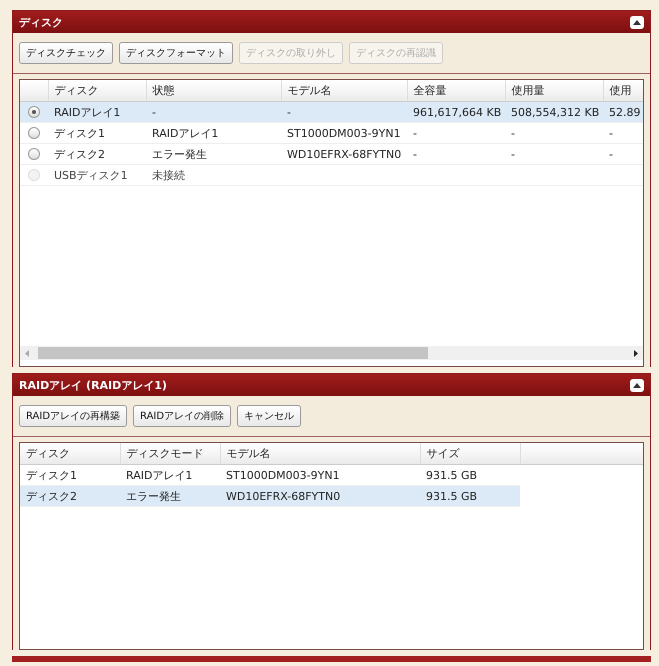 The height and width of the screenshot is (666, 659). Describe the element at coordinates (176, 53) in the screenshot. I see `toolbar-button: ディスクフォーマット` at that location.